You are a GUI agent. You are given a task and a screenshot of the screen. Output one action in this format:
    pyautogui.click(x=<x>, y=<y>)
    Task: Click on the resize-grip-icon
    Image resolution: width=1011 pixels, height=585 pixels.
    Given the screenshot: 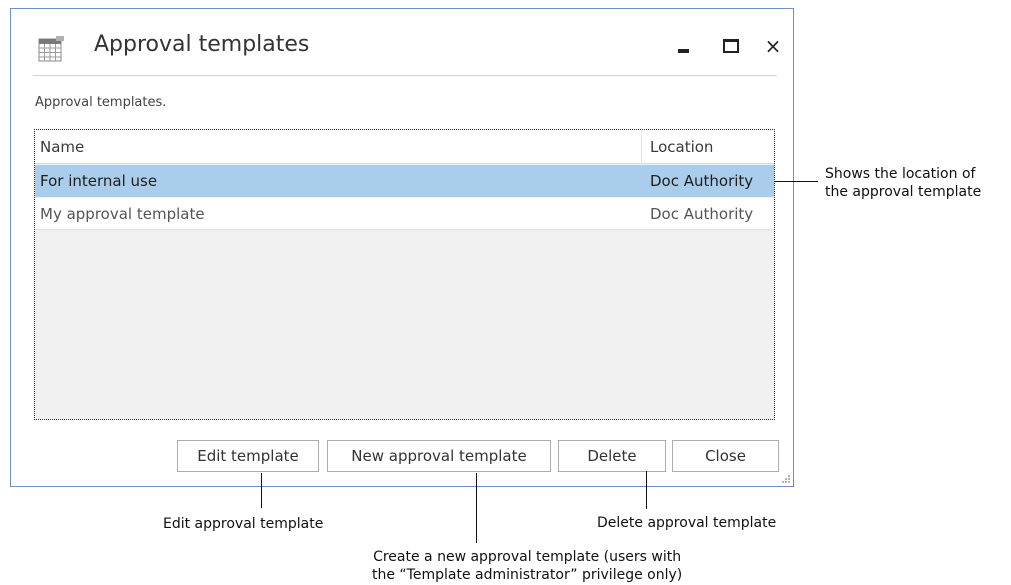 What is the action you would take?
    pyautogui.click(x=786, y=479)
    